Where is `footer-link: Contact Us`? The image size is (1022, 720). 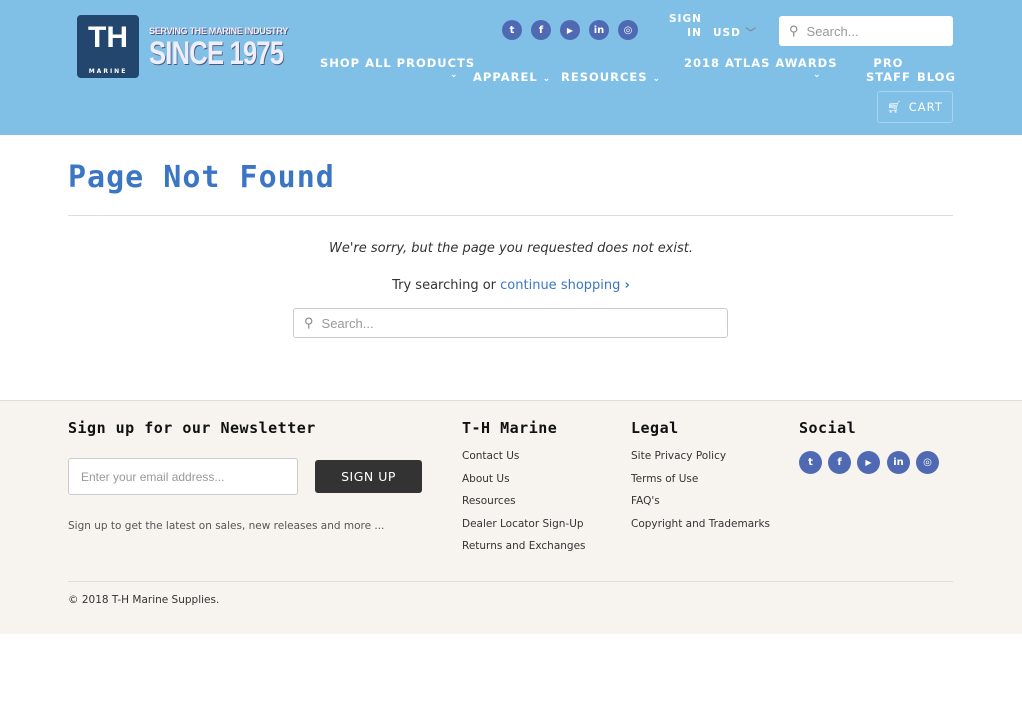
footer-link: Contact Us is located at coordinates (490, 456).